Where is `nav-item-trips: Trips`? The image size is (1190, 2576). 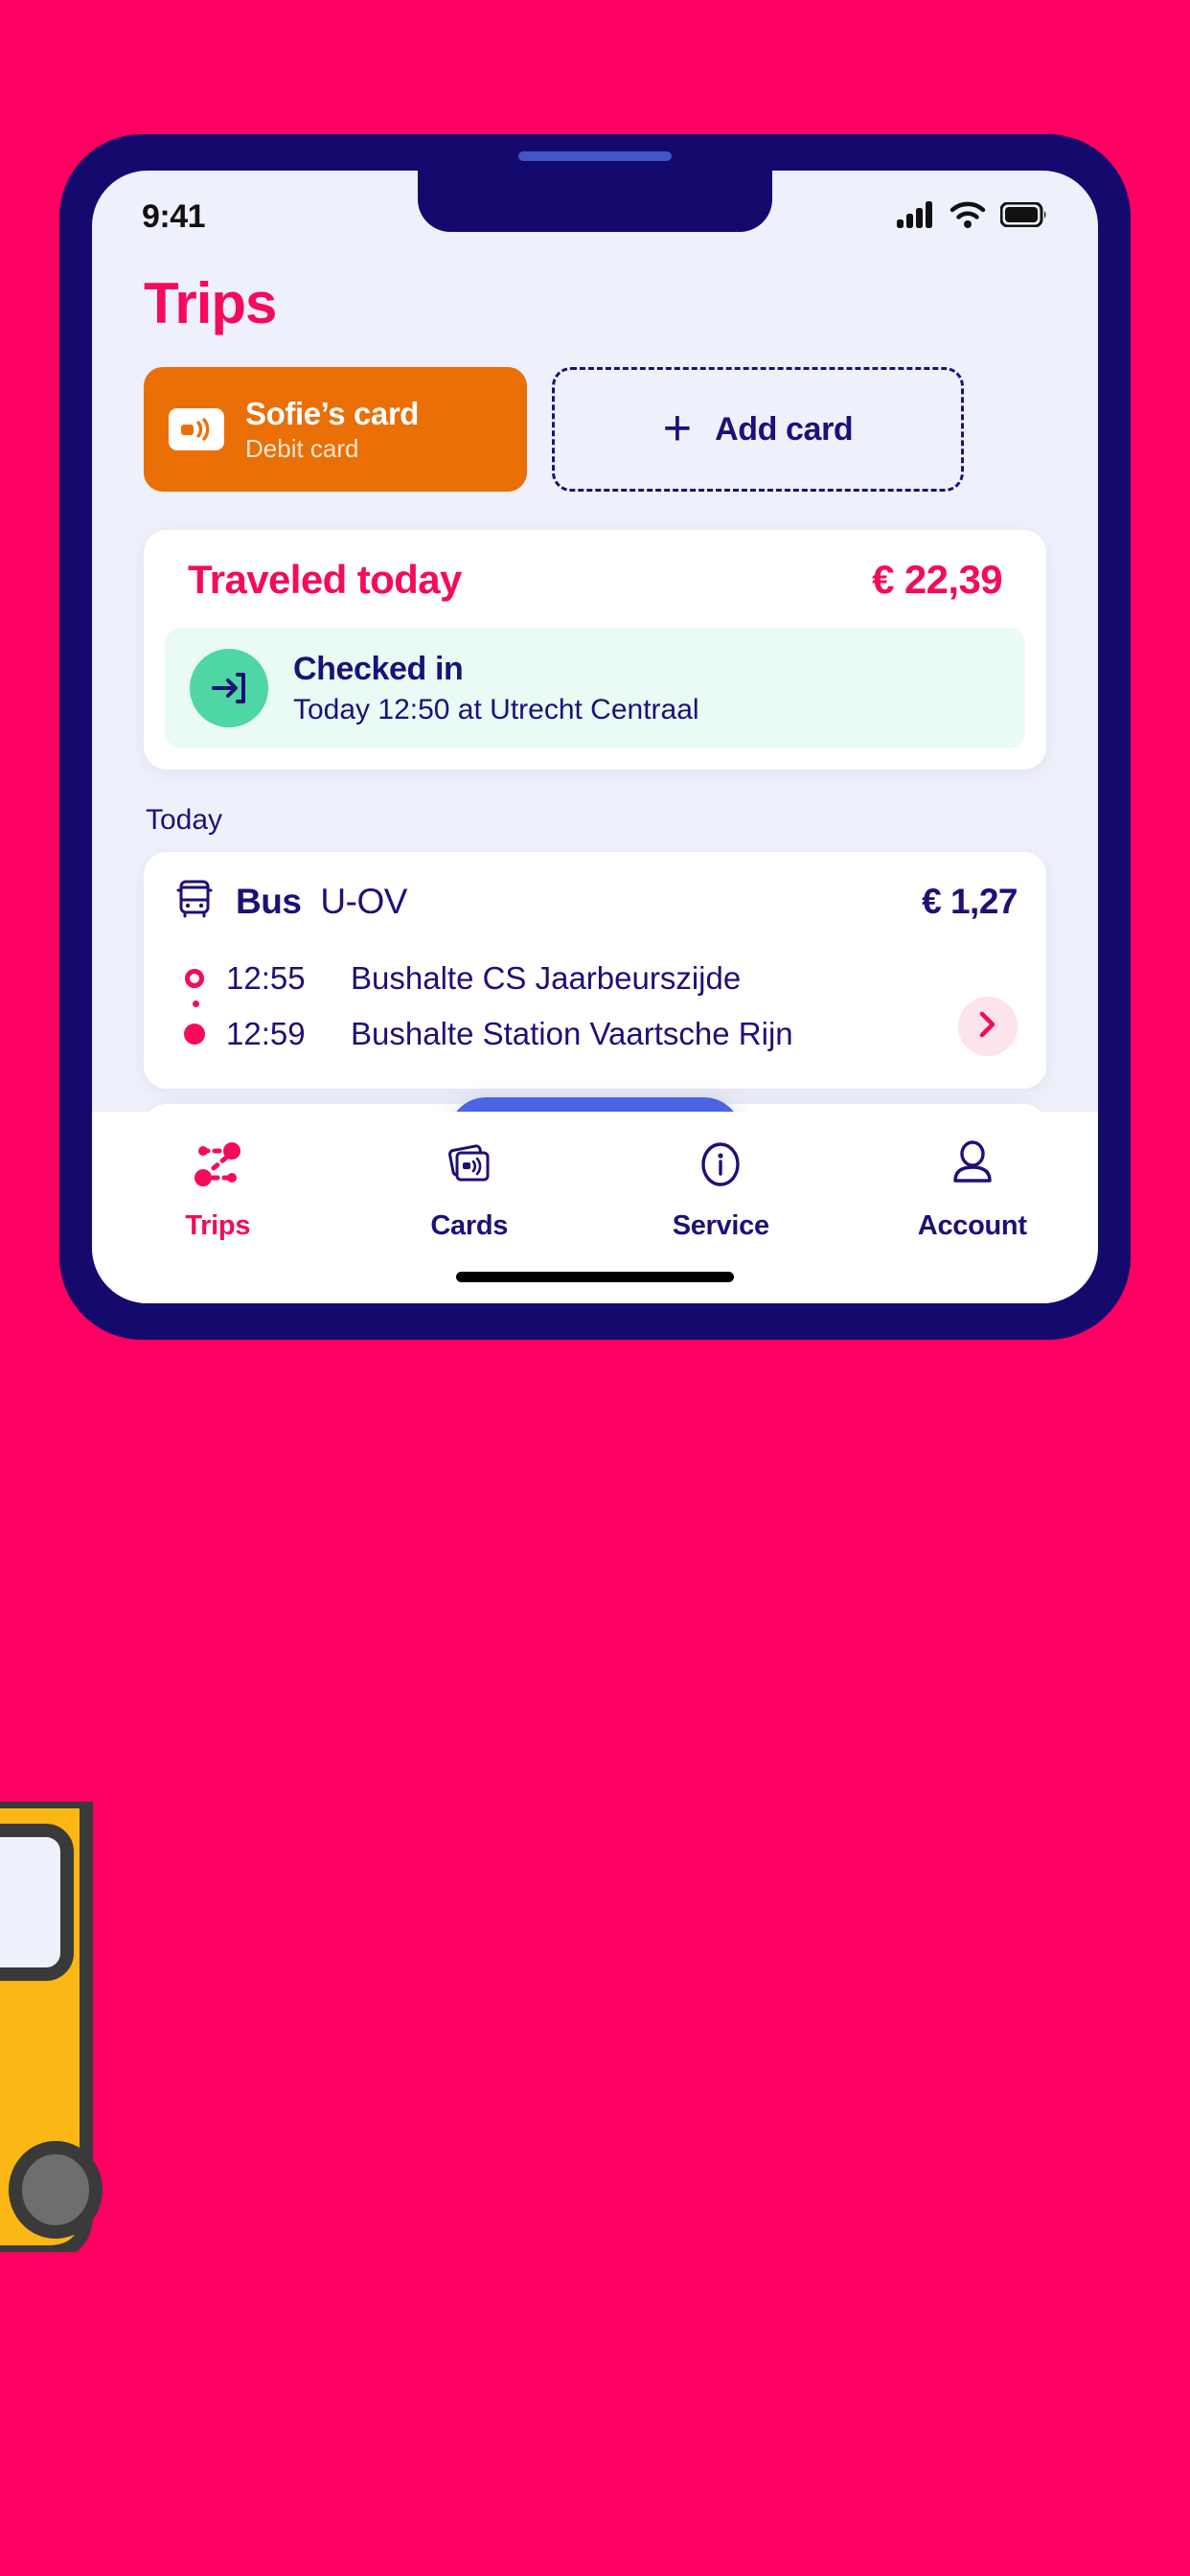
nav-item-trips: Trips is located at coordinates (218, 1189).